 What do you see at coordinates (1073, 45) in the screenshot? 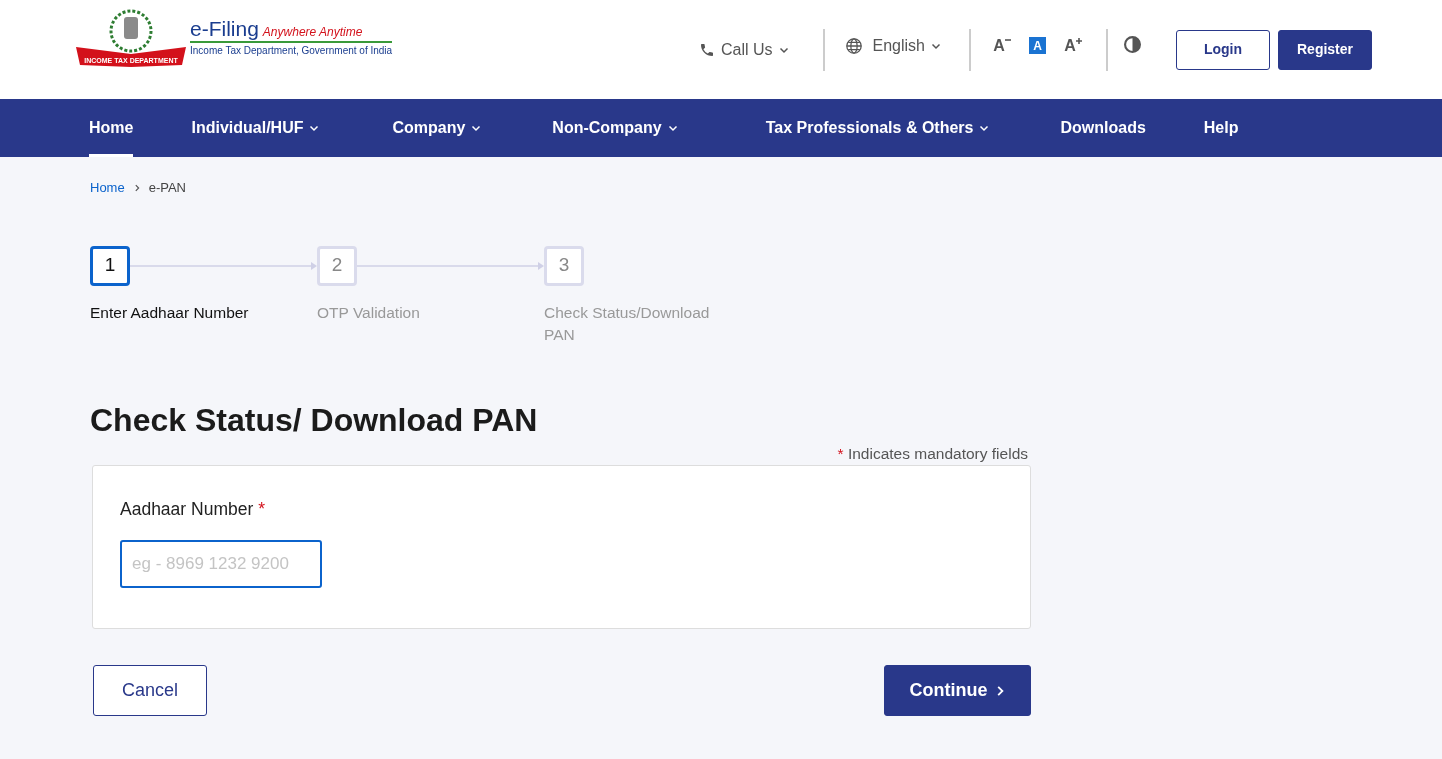
I see `increase-font-button: A` at bounding box center [1073, 45].